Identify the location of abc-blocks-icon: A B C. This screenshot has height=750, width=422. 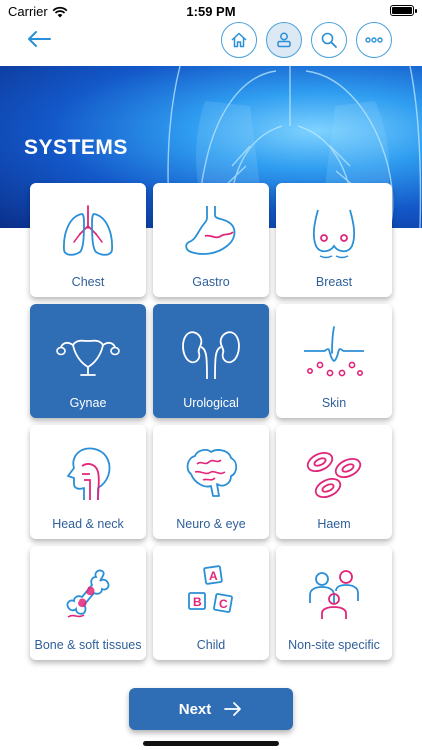
(210, 589).